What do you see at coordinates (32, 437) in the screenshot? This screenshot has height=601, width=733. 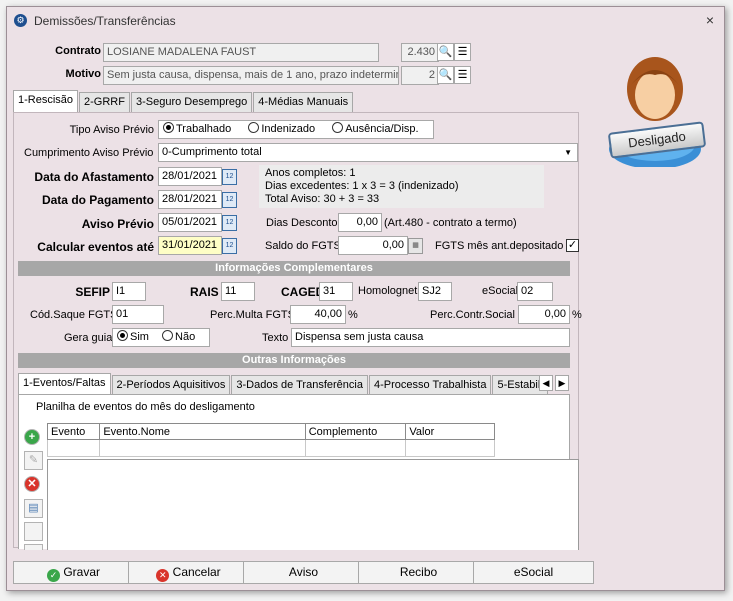 I see `add-icon: +` at bounding box center [32, 437].